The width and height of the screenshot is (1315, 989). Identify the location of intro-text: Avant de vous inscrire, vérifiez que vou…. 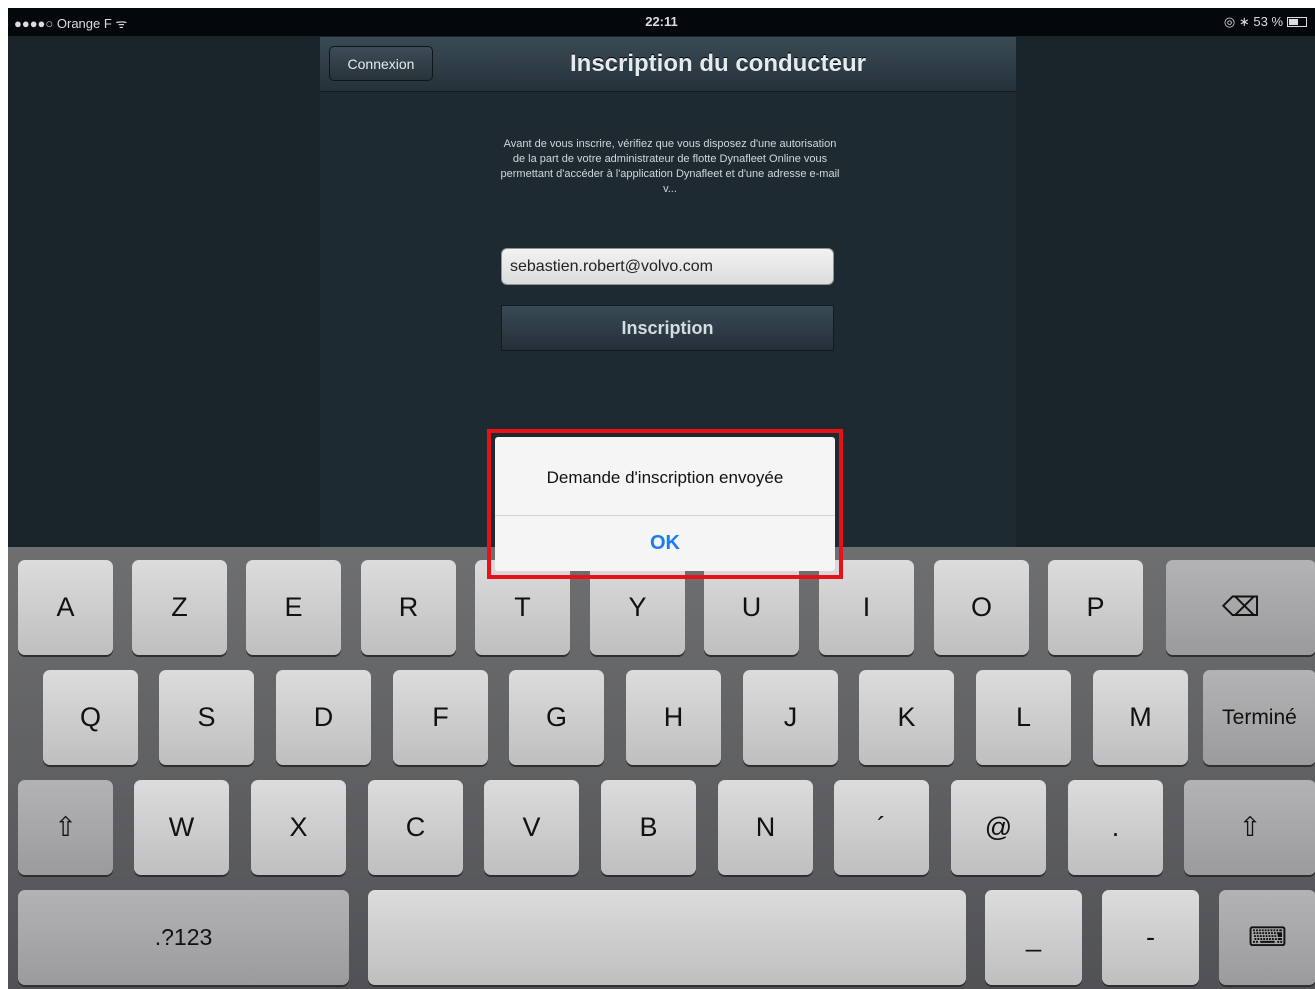
(670, 166).